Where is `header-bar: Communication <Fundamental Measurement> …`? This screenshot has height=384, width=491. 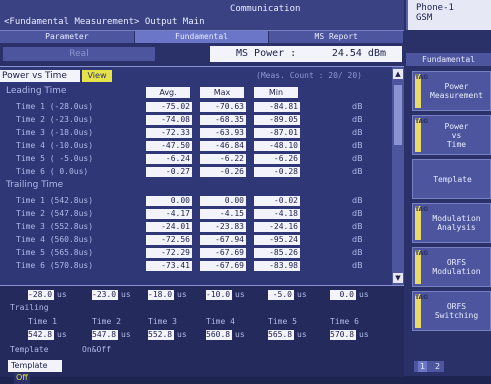 header-bar: Communication <Fundamental Measurement> … is located at coordinates (202, 15).